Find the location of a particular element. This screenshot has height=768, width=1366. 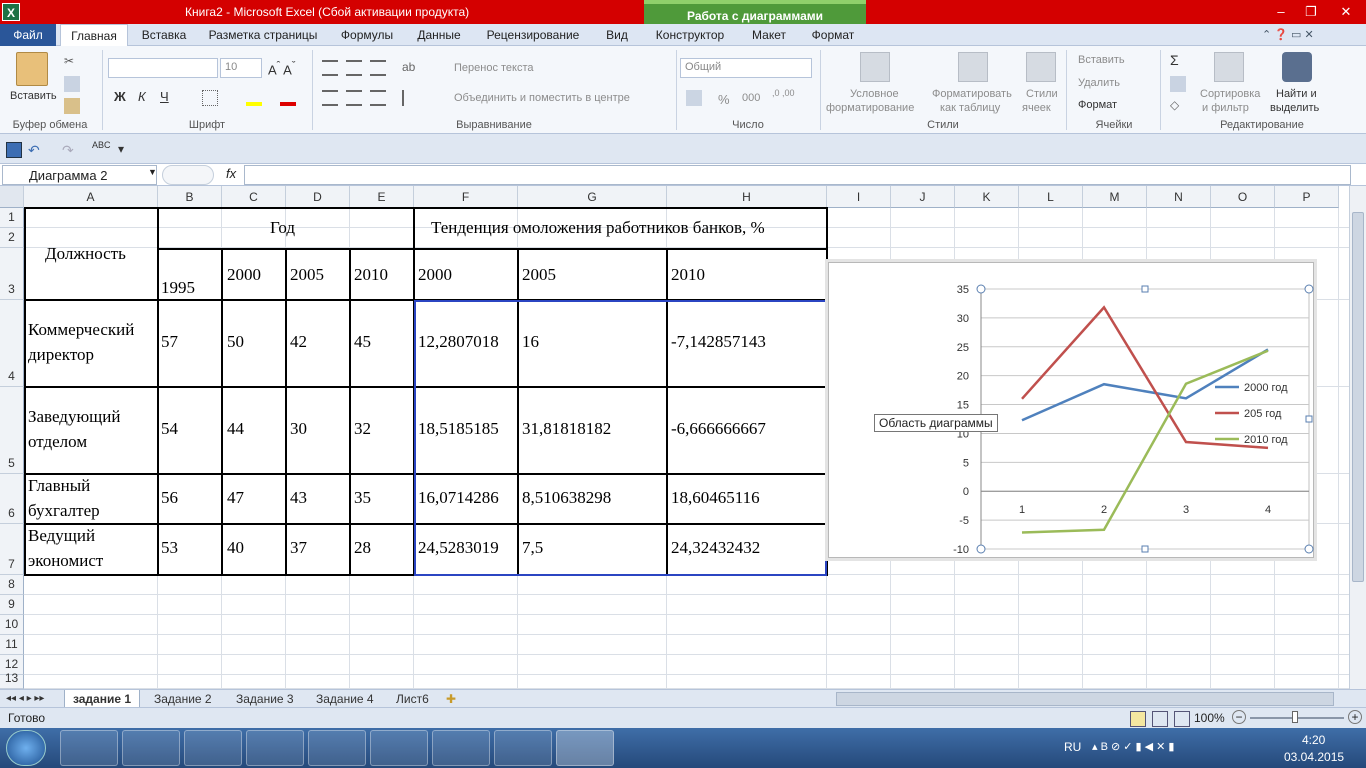

year-value-cell: 57 is located at coordinates (169, 342).